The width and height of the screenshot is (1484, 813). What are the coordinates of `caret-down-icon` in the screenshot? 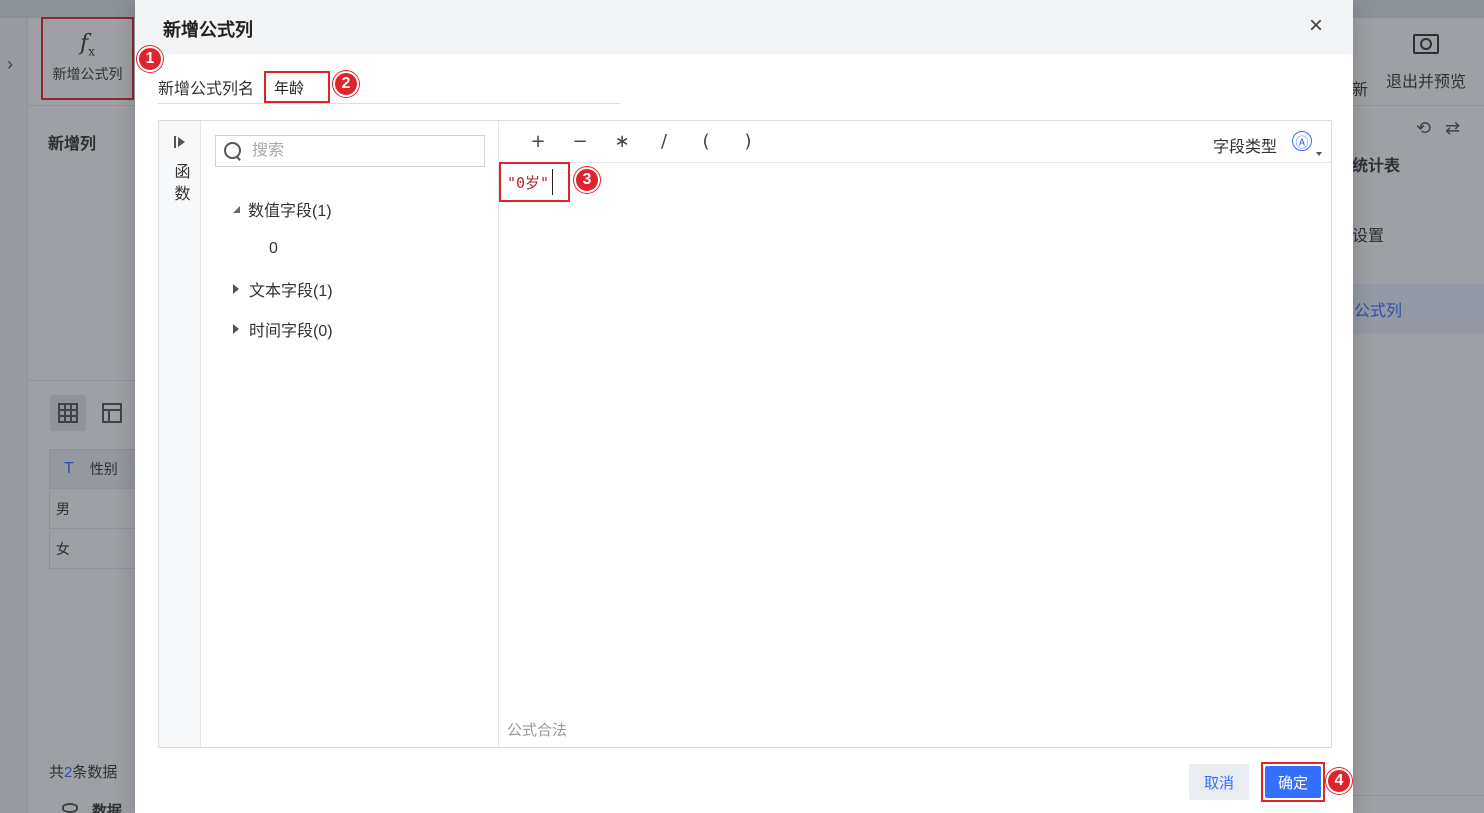 It's located at (236, 209).